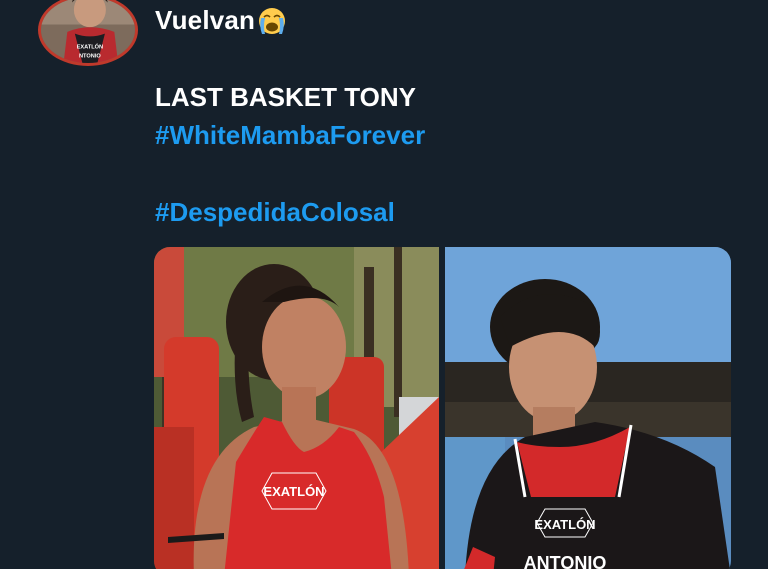 This screenshot has height=569, width=768. Describe the element at coordinates (290, 135) in the screenshot. I see `hashtag-link: #WhiteMambaForever` at that location.